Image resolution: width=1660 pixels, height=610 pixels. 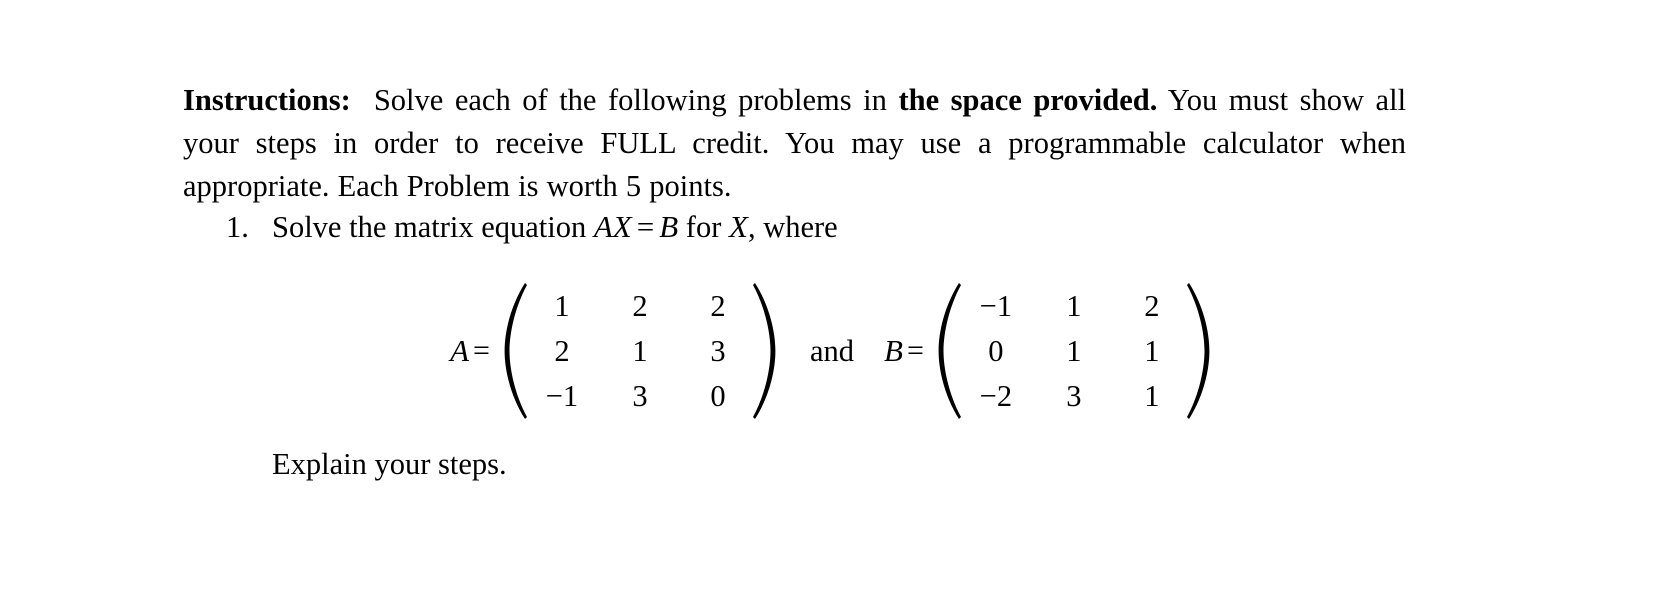 I want to click on matrix-b-group: B = −1 1 2 0 1 1 −2 3 1, so click(x=1047, y=351).